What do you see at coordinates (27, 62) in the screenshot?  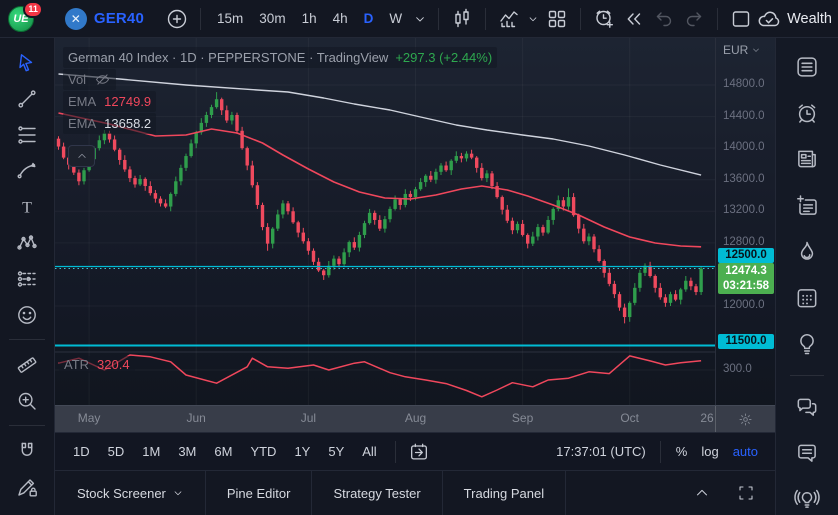 I see `tool-cursor` at bounding box center [27, 62].